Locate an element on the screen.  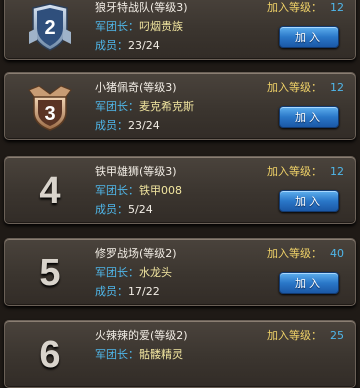
leader-name: 麦克希克斯 is located at coordinates (166, 106).